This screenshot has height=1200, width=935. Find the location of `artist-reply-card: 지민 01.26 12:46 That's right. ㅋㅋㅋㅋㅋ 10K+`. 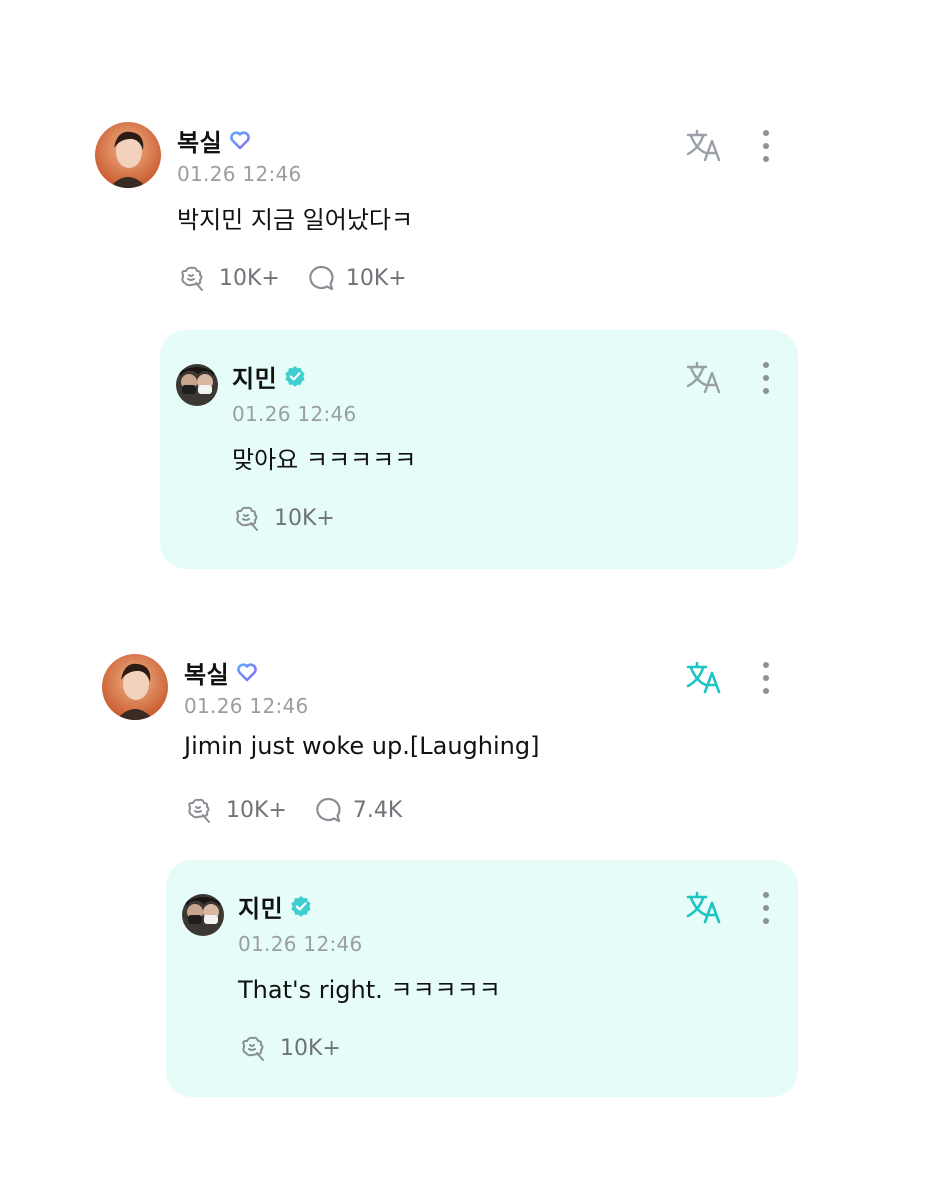

artist-reply-card: 지민 01.26 12:46 That's right. ㅋㅋㅋㅋㅋ 10K+ is located at coordinates (482, 978).